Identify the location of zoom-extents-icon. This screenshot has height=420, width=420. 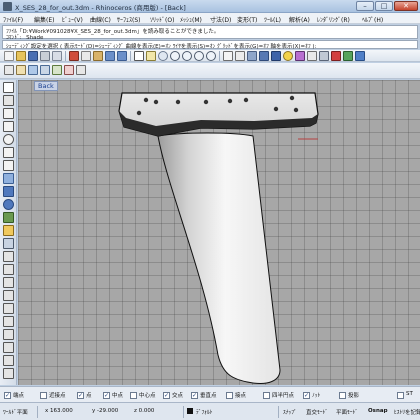
(199, 56).